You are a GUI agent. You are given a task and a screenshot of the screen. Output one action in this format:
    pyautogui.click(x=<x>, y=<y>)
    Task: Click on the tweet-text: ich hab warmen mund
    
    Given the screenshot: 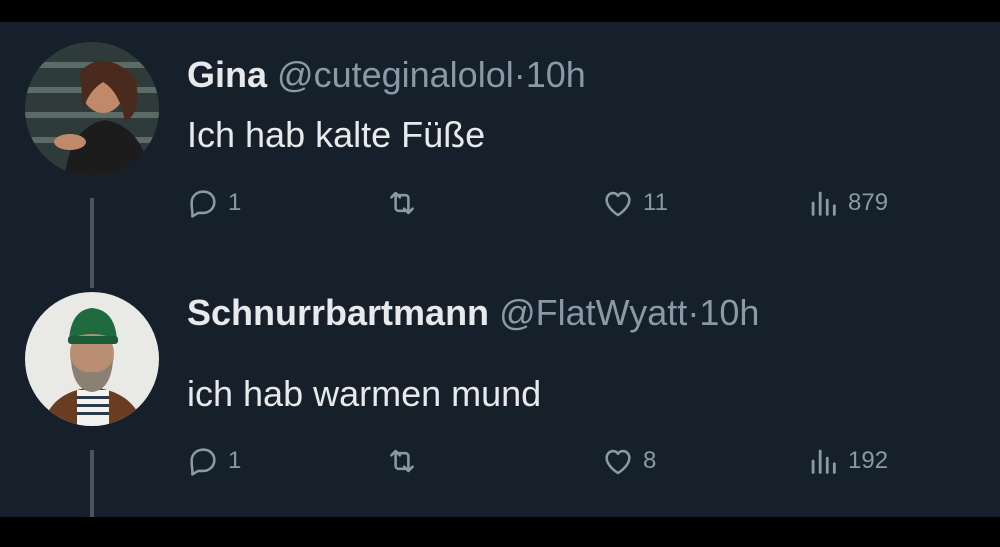 What is the action you would take?
    pyautogui.click(x=364, y=393)
    